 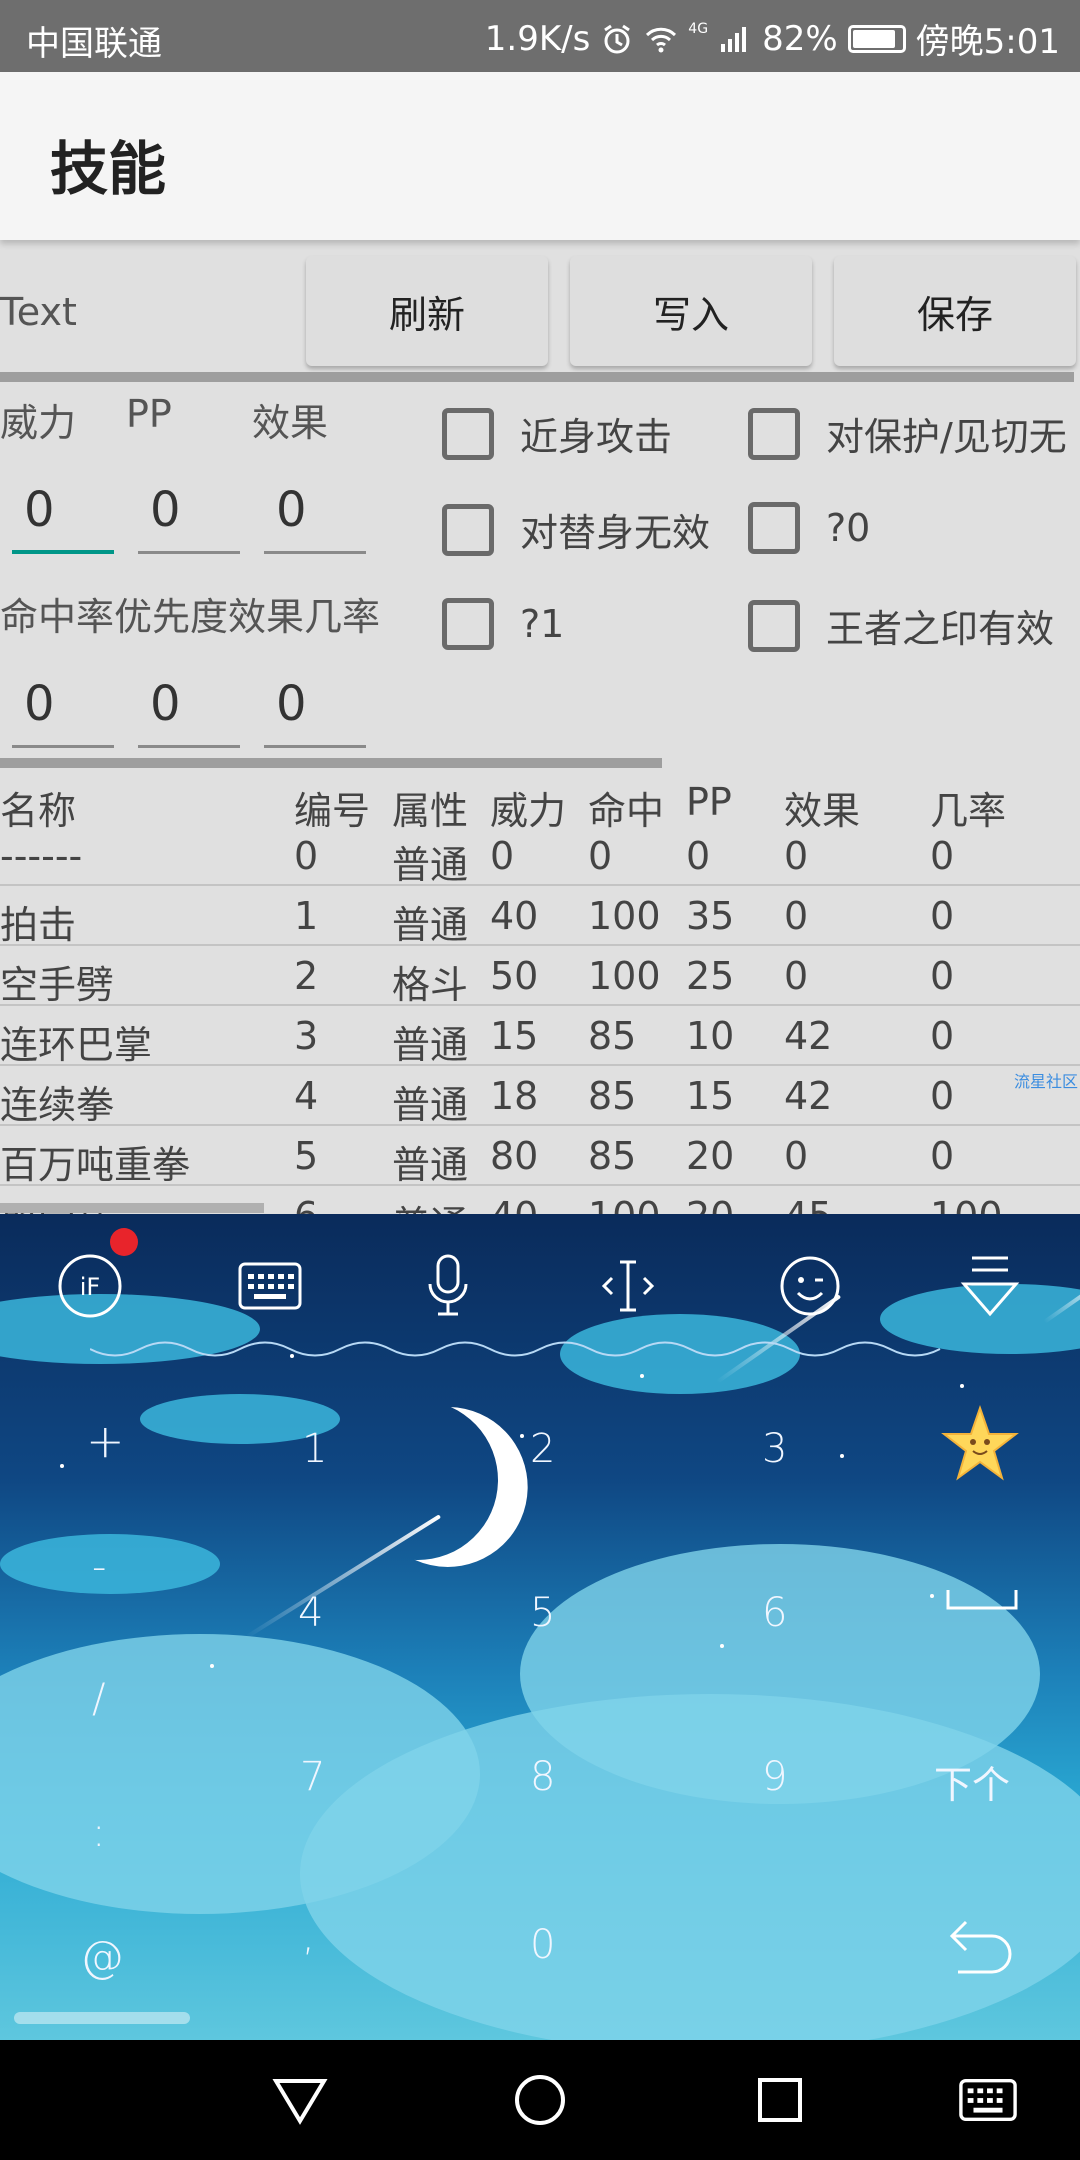 I want to click on back-icon, so click(x=300, y=2100).